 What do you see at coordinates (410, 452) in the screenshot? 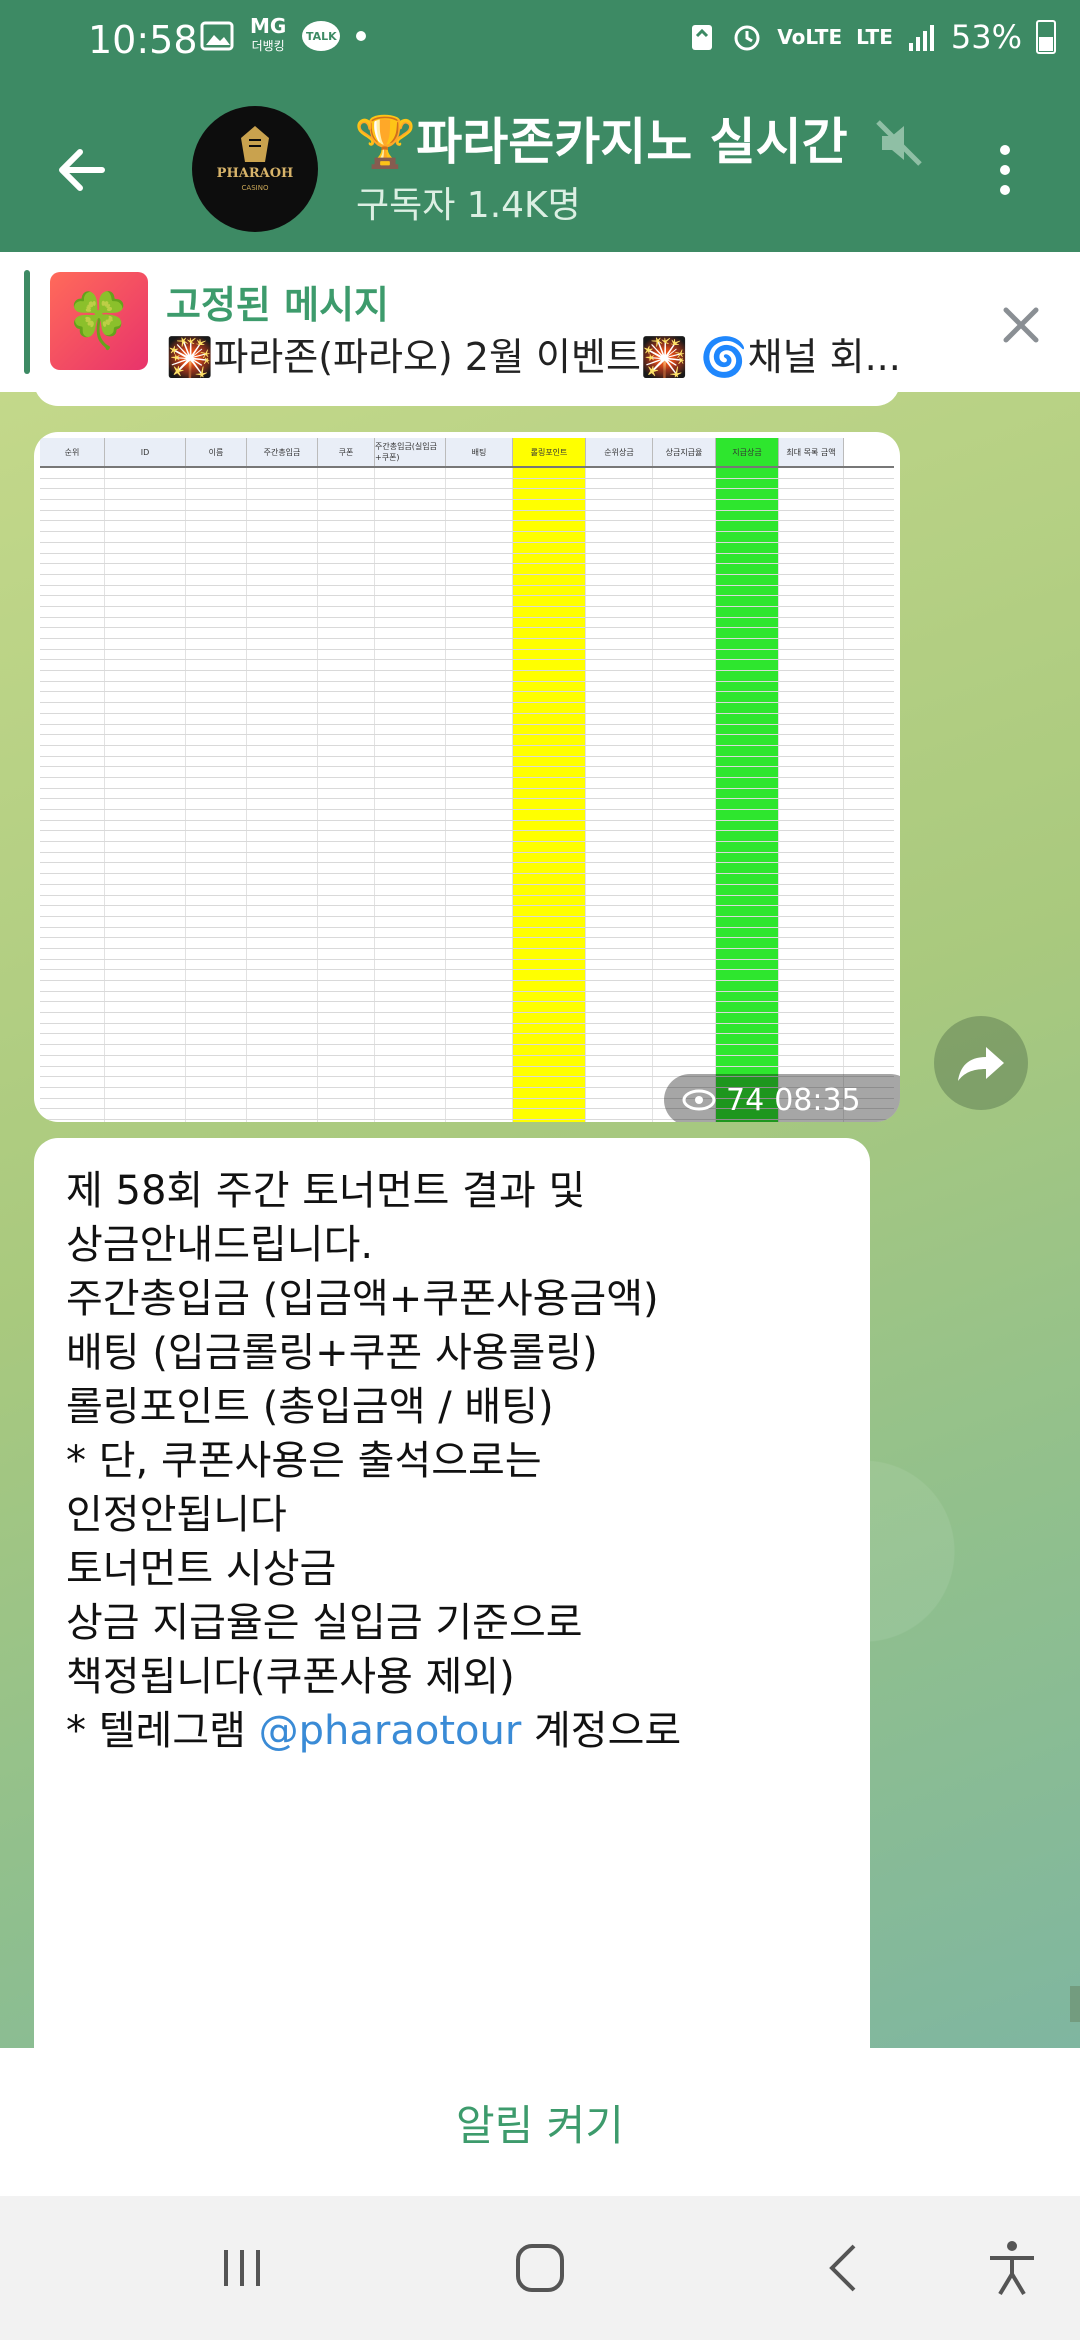
I see `sheet-header-cell: 주간총입금(실입금+쿠폰)` at bounding box center [410, 452].